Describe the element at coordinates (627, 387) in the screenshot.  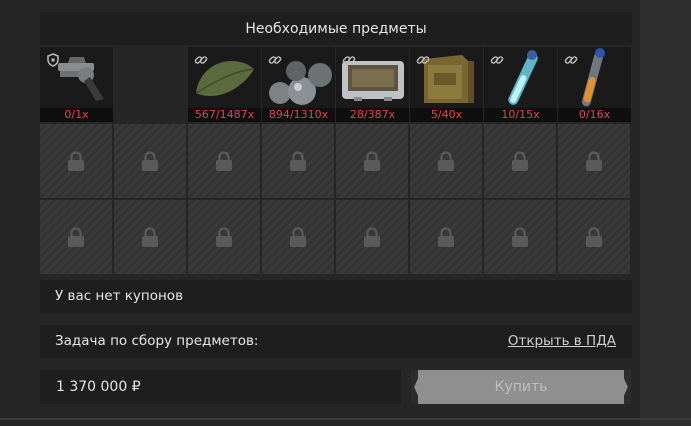
I see `button-cap-right` at that location.